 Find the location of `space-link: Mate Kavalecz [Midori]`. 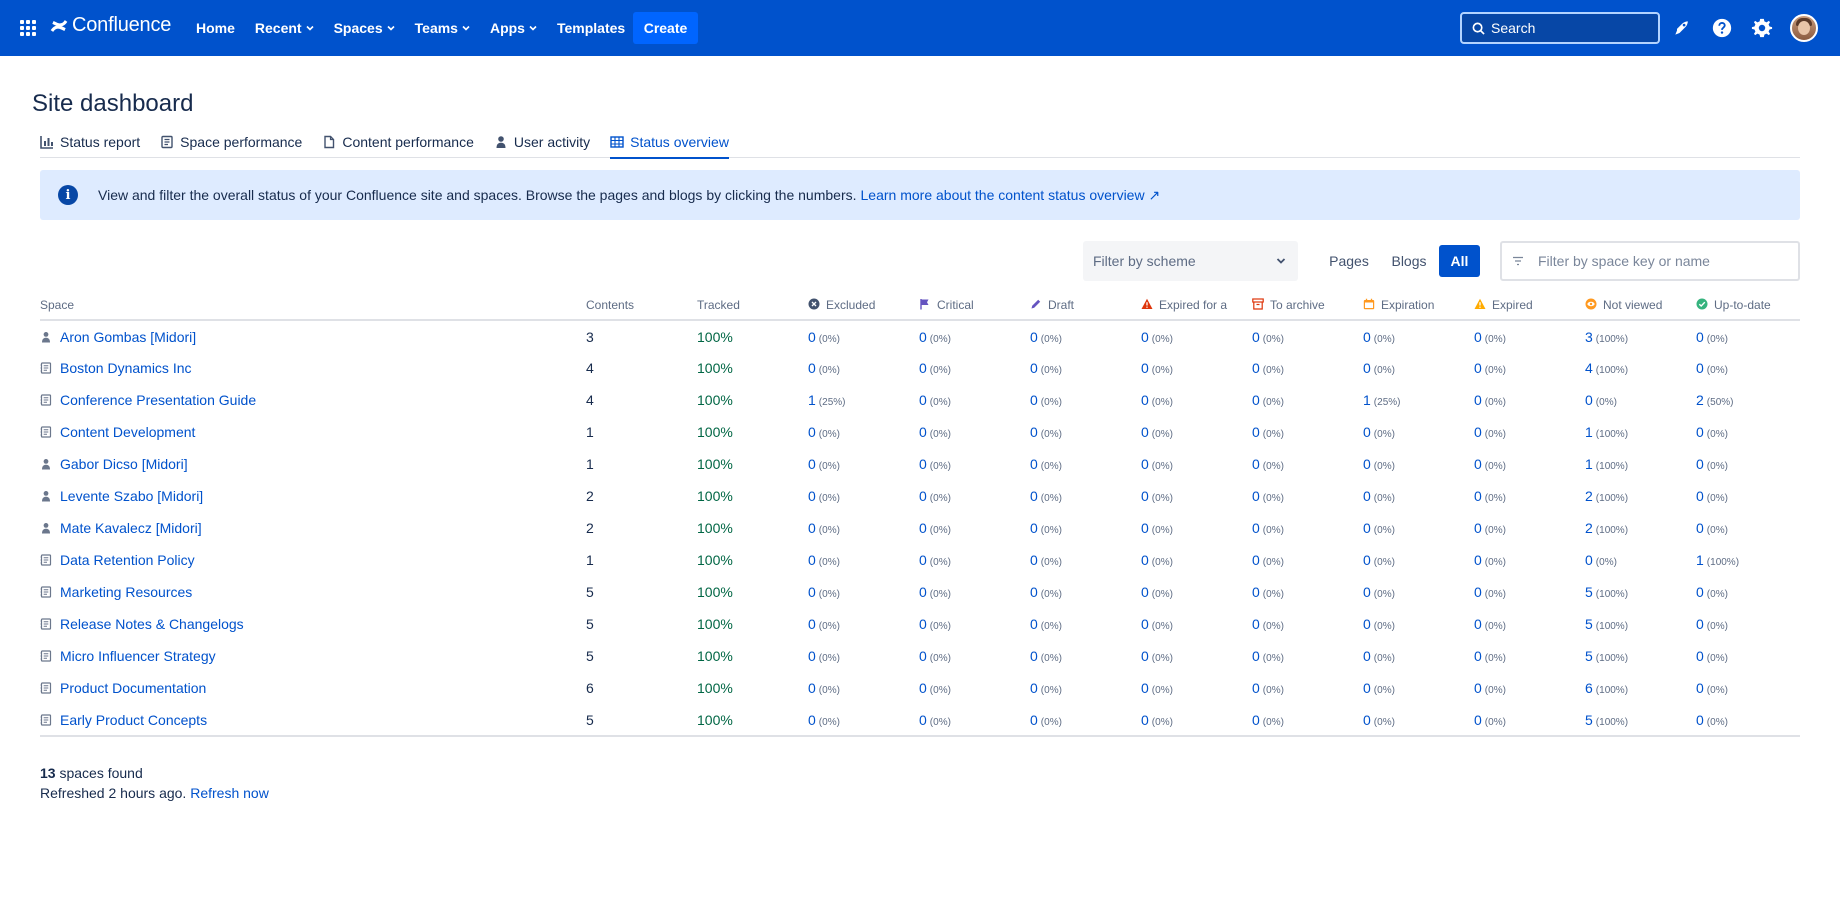

space-link: Mate Kavalecz [Midori] is located at coordinates (313, 528).